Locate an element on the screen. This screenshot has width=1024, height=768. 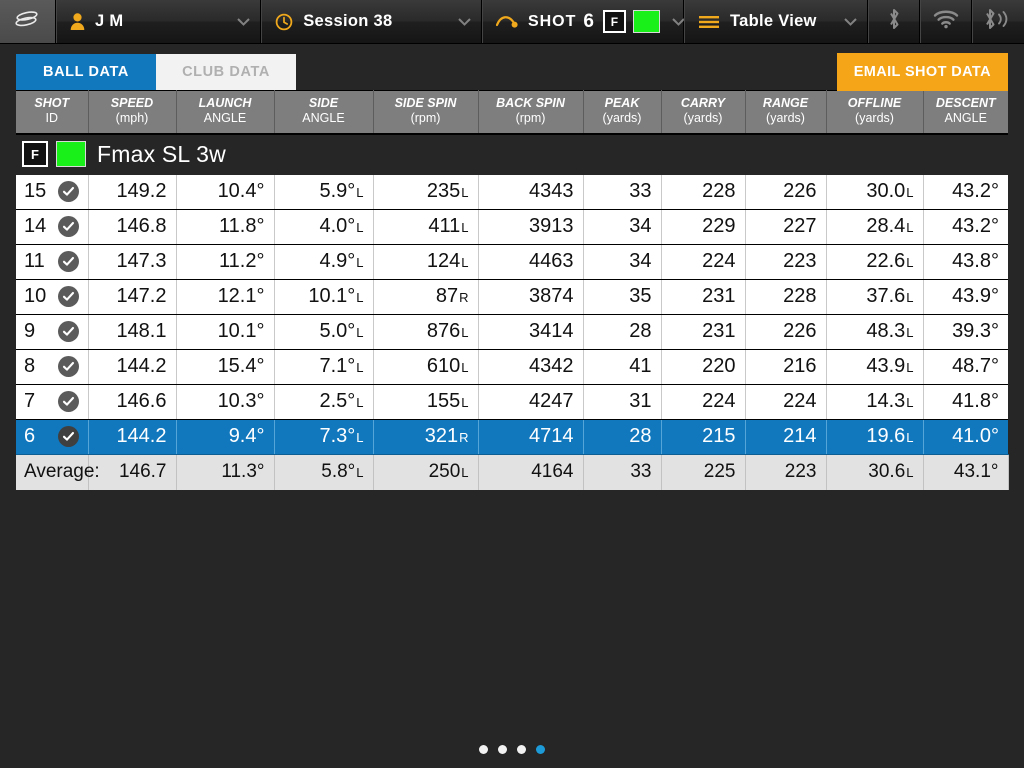
back-spin-cell: 3414 is located at coordinates (531, 332).